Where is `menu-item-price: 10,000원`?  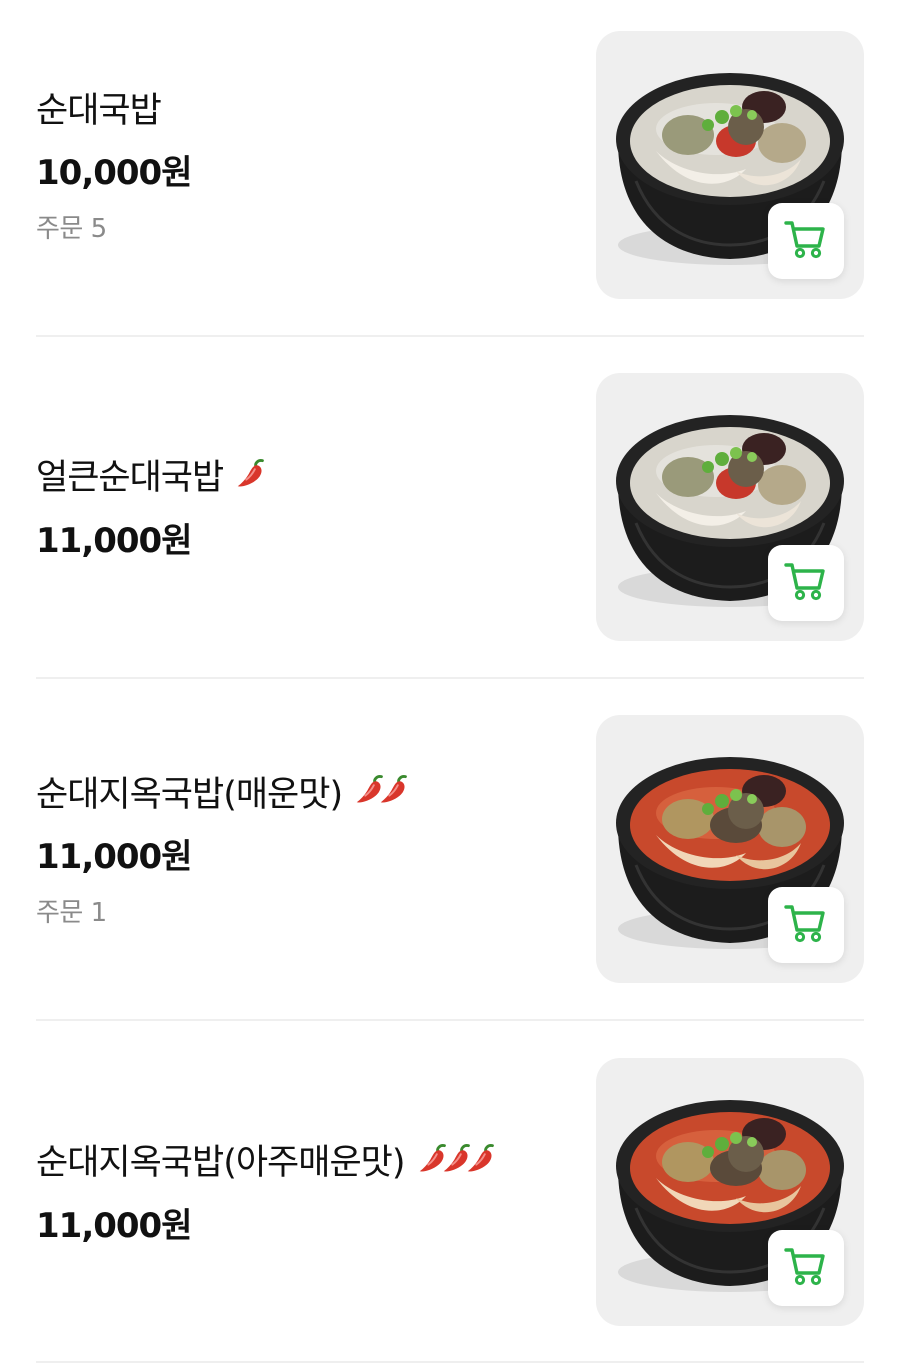
menu-item-price: 10,000원 is located at coordinates (114, 173).